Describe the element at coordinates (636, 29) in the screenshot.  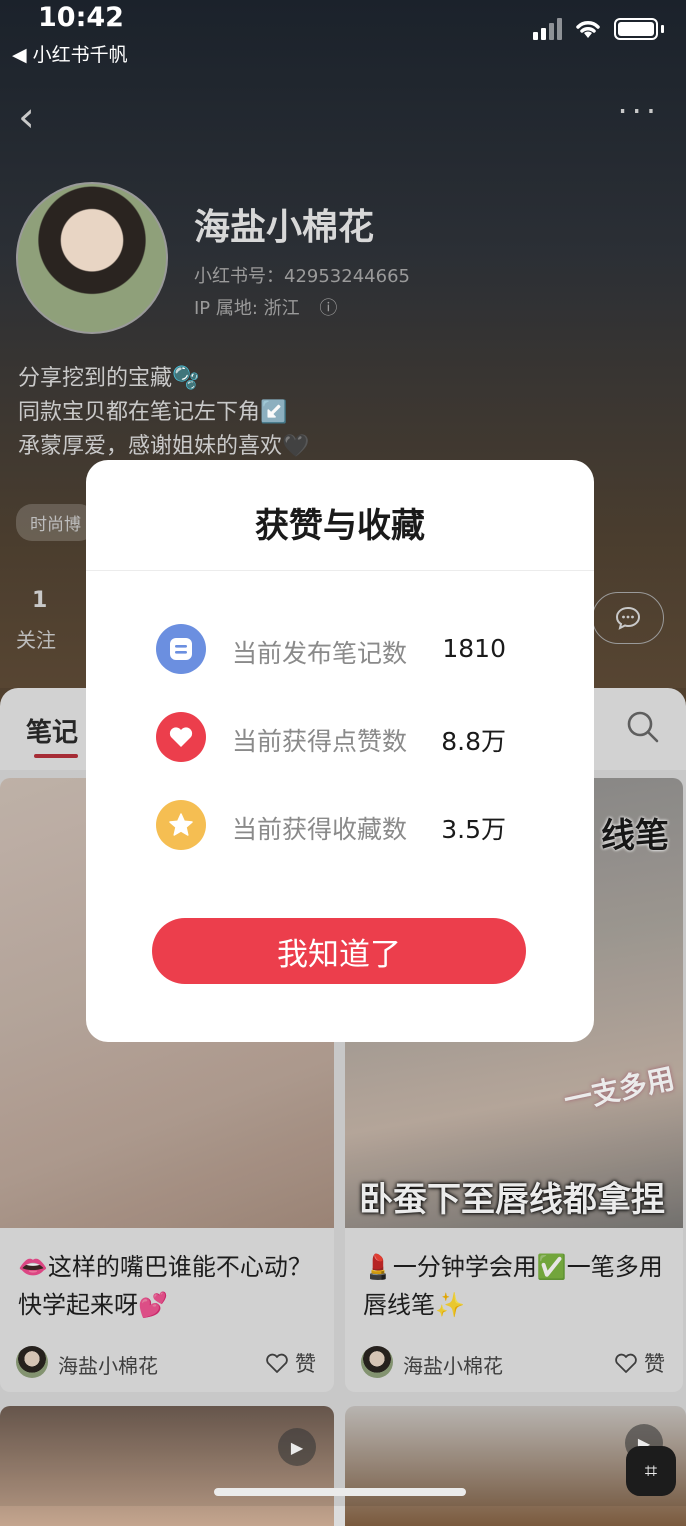
I see `battery-icon` at that location.